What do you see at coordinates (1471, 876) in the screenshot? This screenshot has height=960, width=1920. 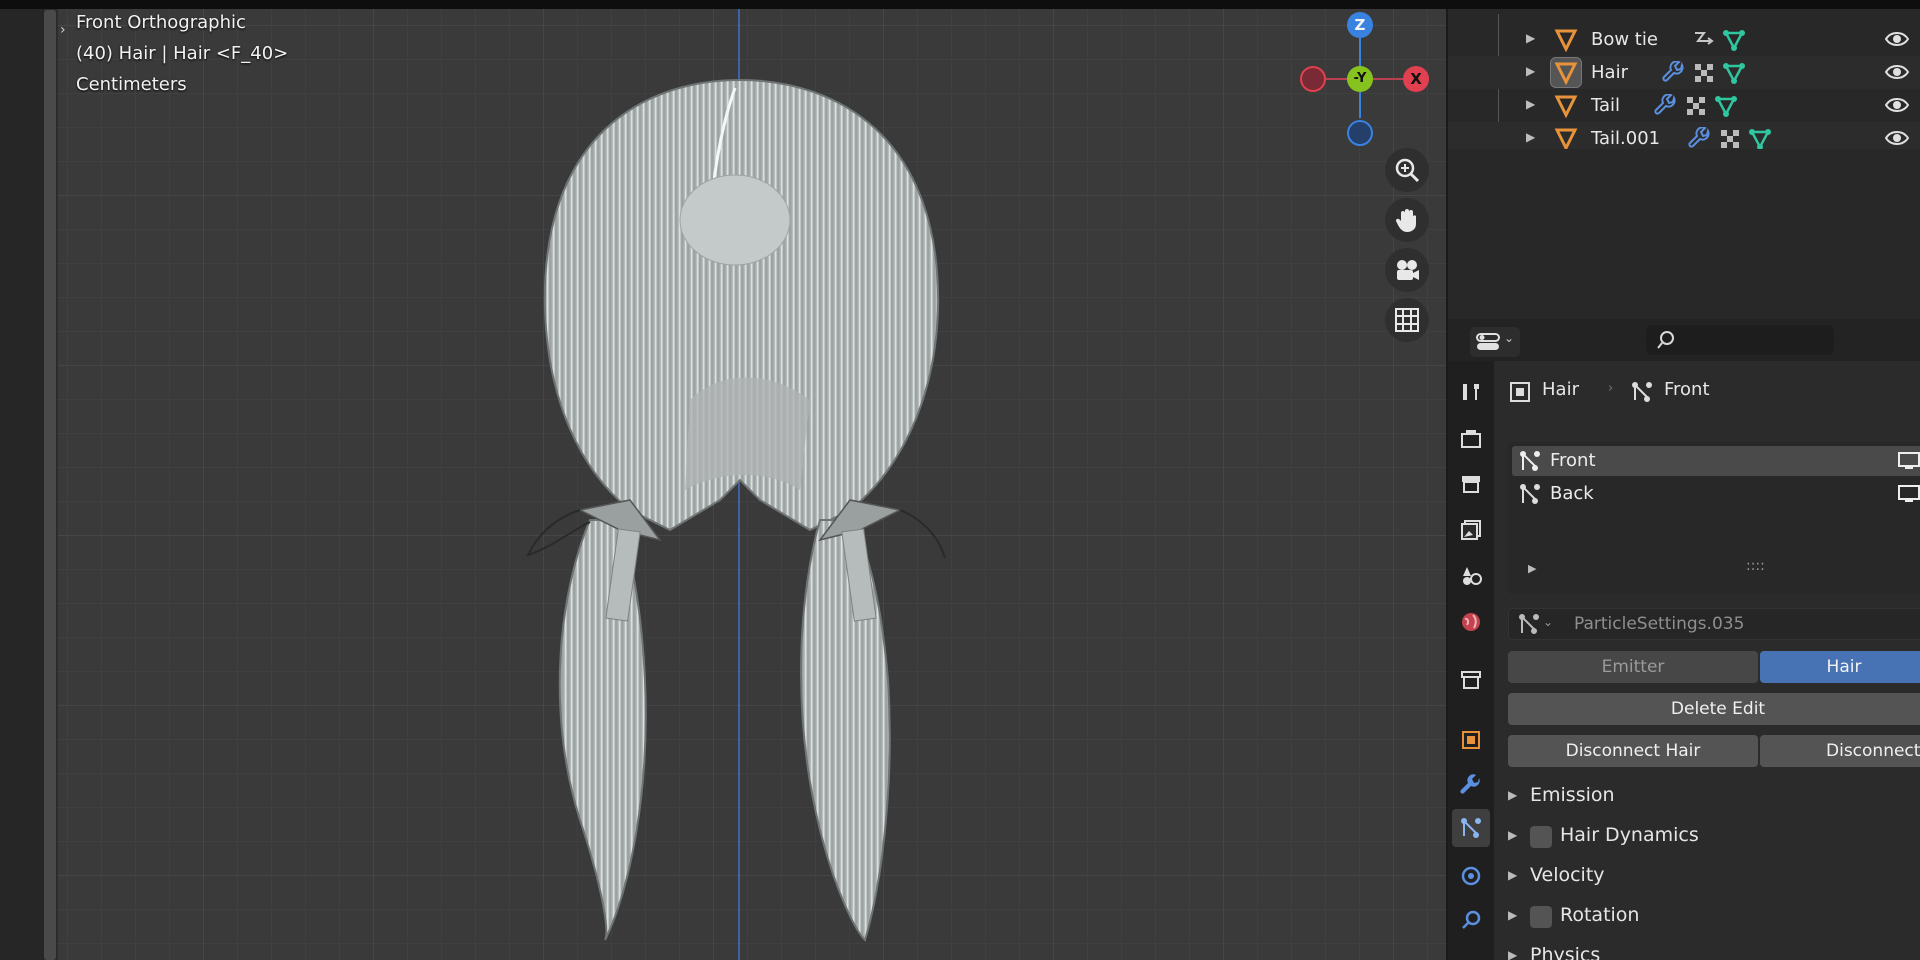 I see `tab-physics` at bounding box center [1471, 876].